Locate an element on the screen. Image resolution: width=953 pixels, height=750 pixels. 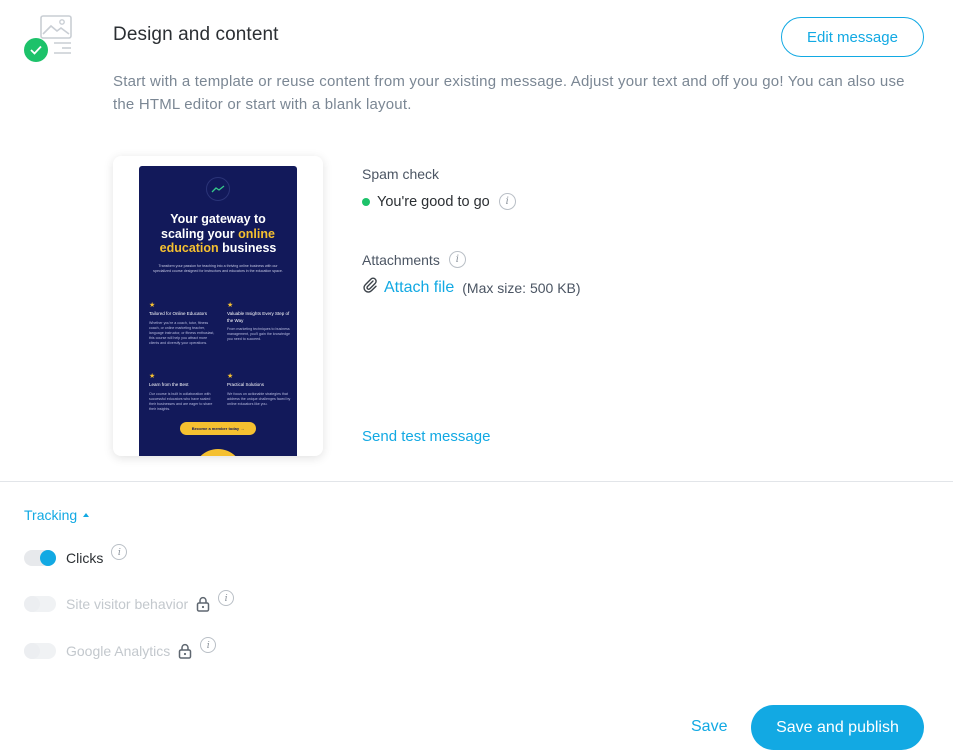
google-analytics-toggle is located at coordinates (40, 651).